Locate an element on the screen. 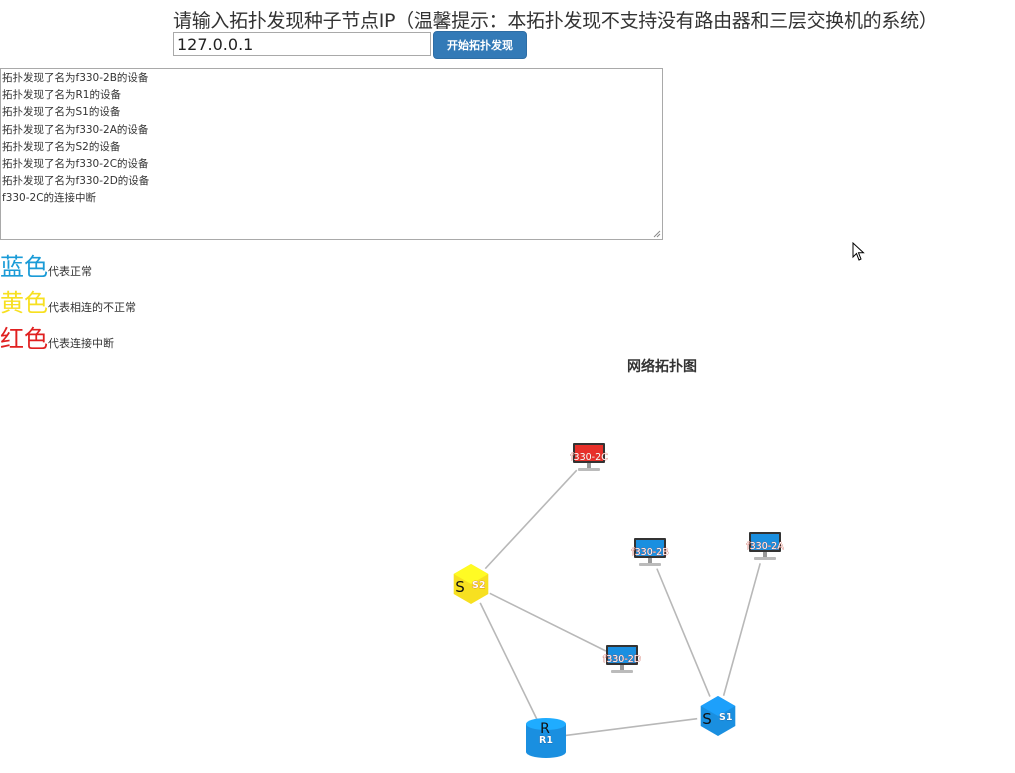 This screenshot has width=1015, height=773. node-label: R1 is located at coordinates (546, 740).